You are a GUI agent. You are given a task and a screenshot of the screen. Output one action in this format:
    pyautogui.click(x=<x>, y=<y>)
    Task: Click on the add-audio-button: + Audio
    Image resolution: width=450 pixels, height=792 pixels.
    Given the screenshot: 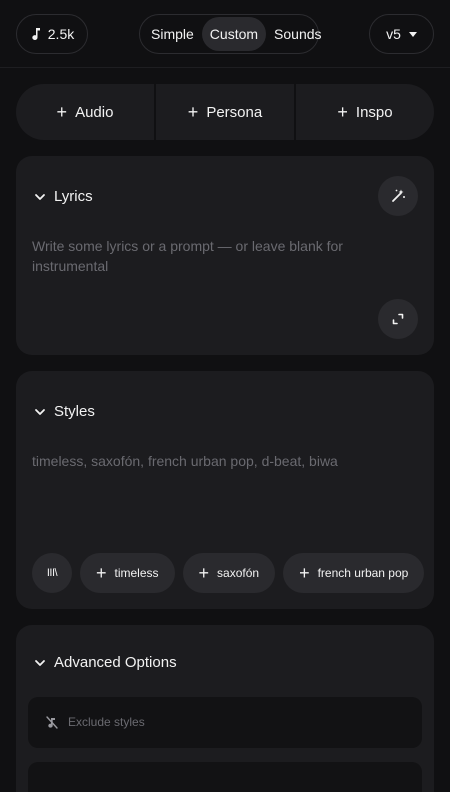 What is the action you would take?
    pyautogui.click(x=85, y=112)
    